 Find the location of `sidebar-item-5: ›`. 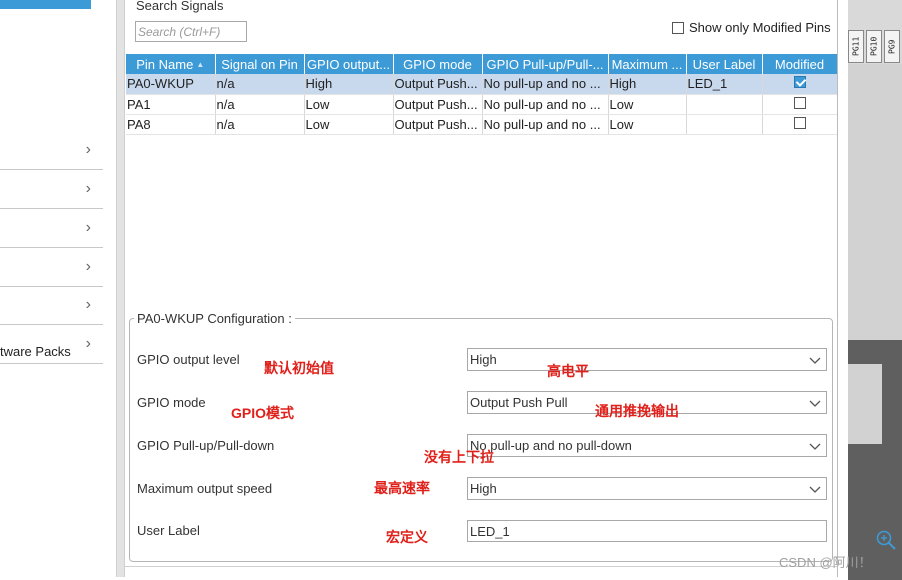

sidebar-item-5: › is located at coordinates (51, 305).